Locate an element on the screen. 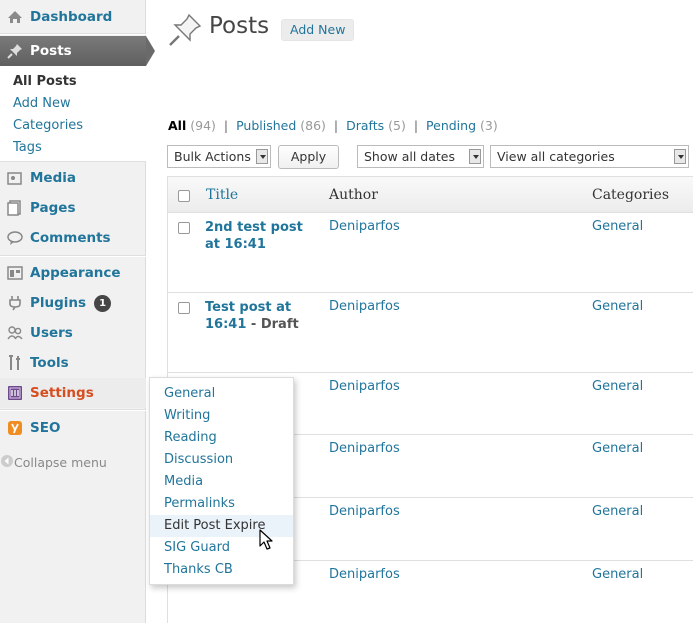  submenu-all-posts: All Posts is located at coordinates (45, 81).